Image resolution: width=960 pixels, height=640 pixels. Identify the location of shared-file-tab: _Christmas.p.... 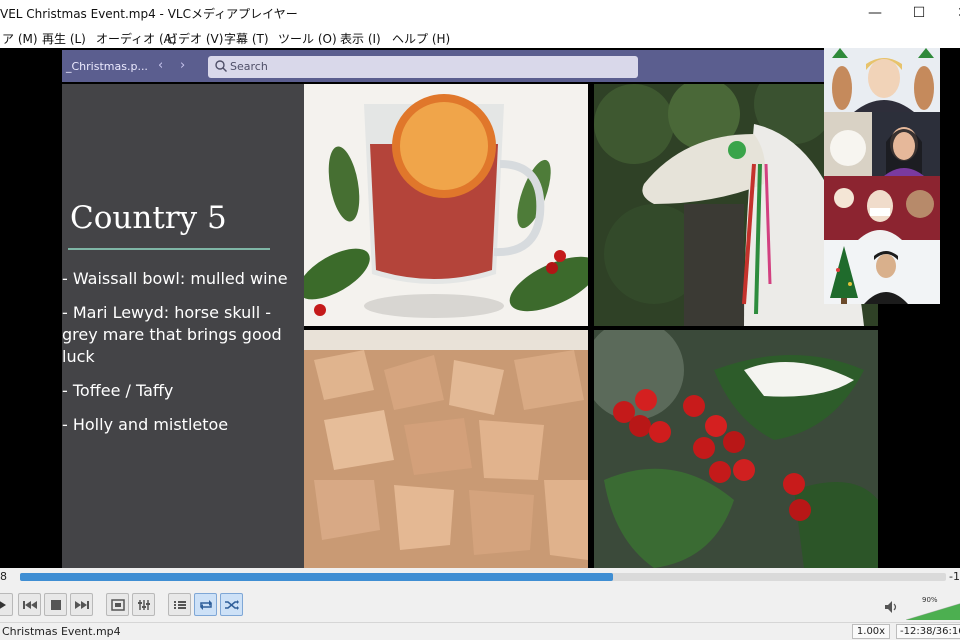
(107, 66).